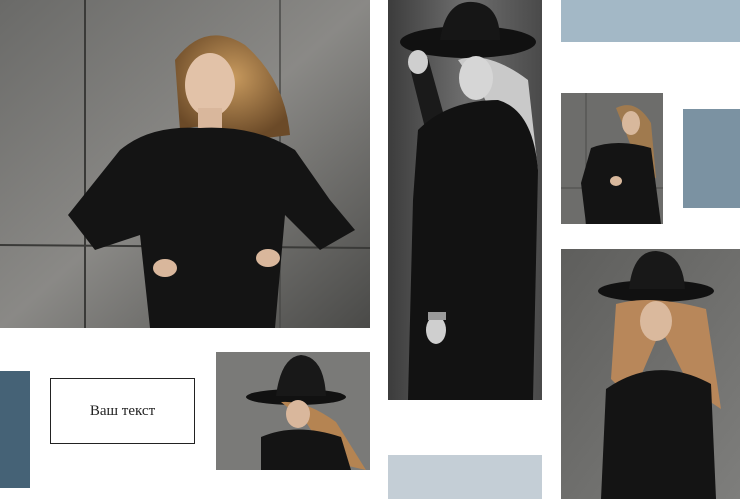 This screenshot has width=740, height=499. What do you see at coordinates (465, 477) in the screenshot?
I see `color-block-bottom-center` at bounding box center [465, 477].